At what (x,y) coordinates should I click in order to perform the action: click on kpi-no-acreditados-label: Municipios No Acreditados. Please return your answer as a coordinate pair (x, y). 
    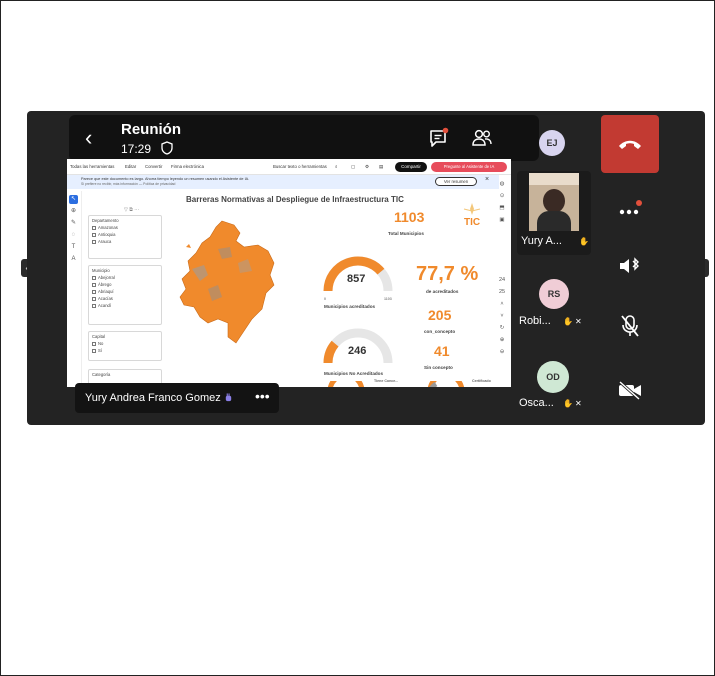
    Looking at the image, I should click on (354, 373).